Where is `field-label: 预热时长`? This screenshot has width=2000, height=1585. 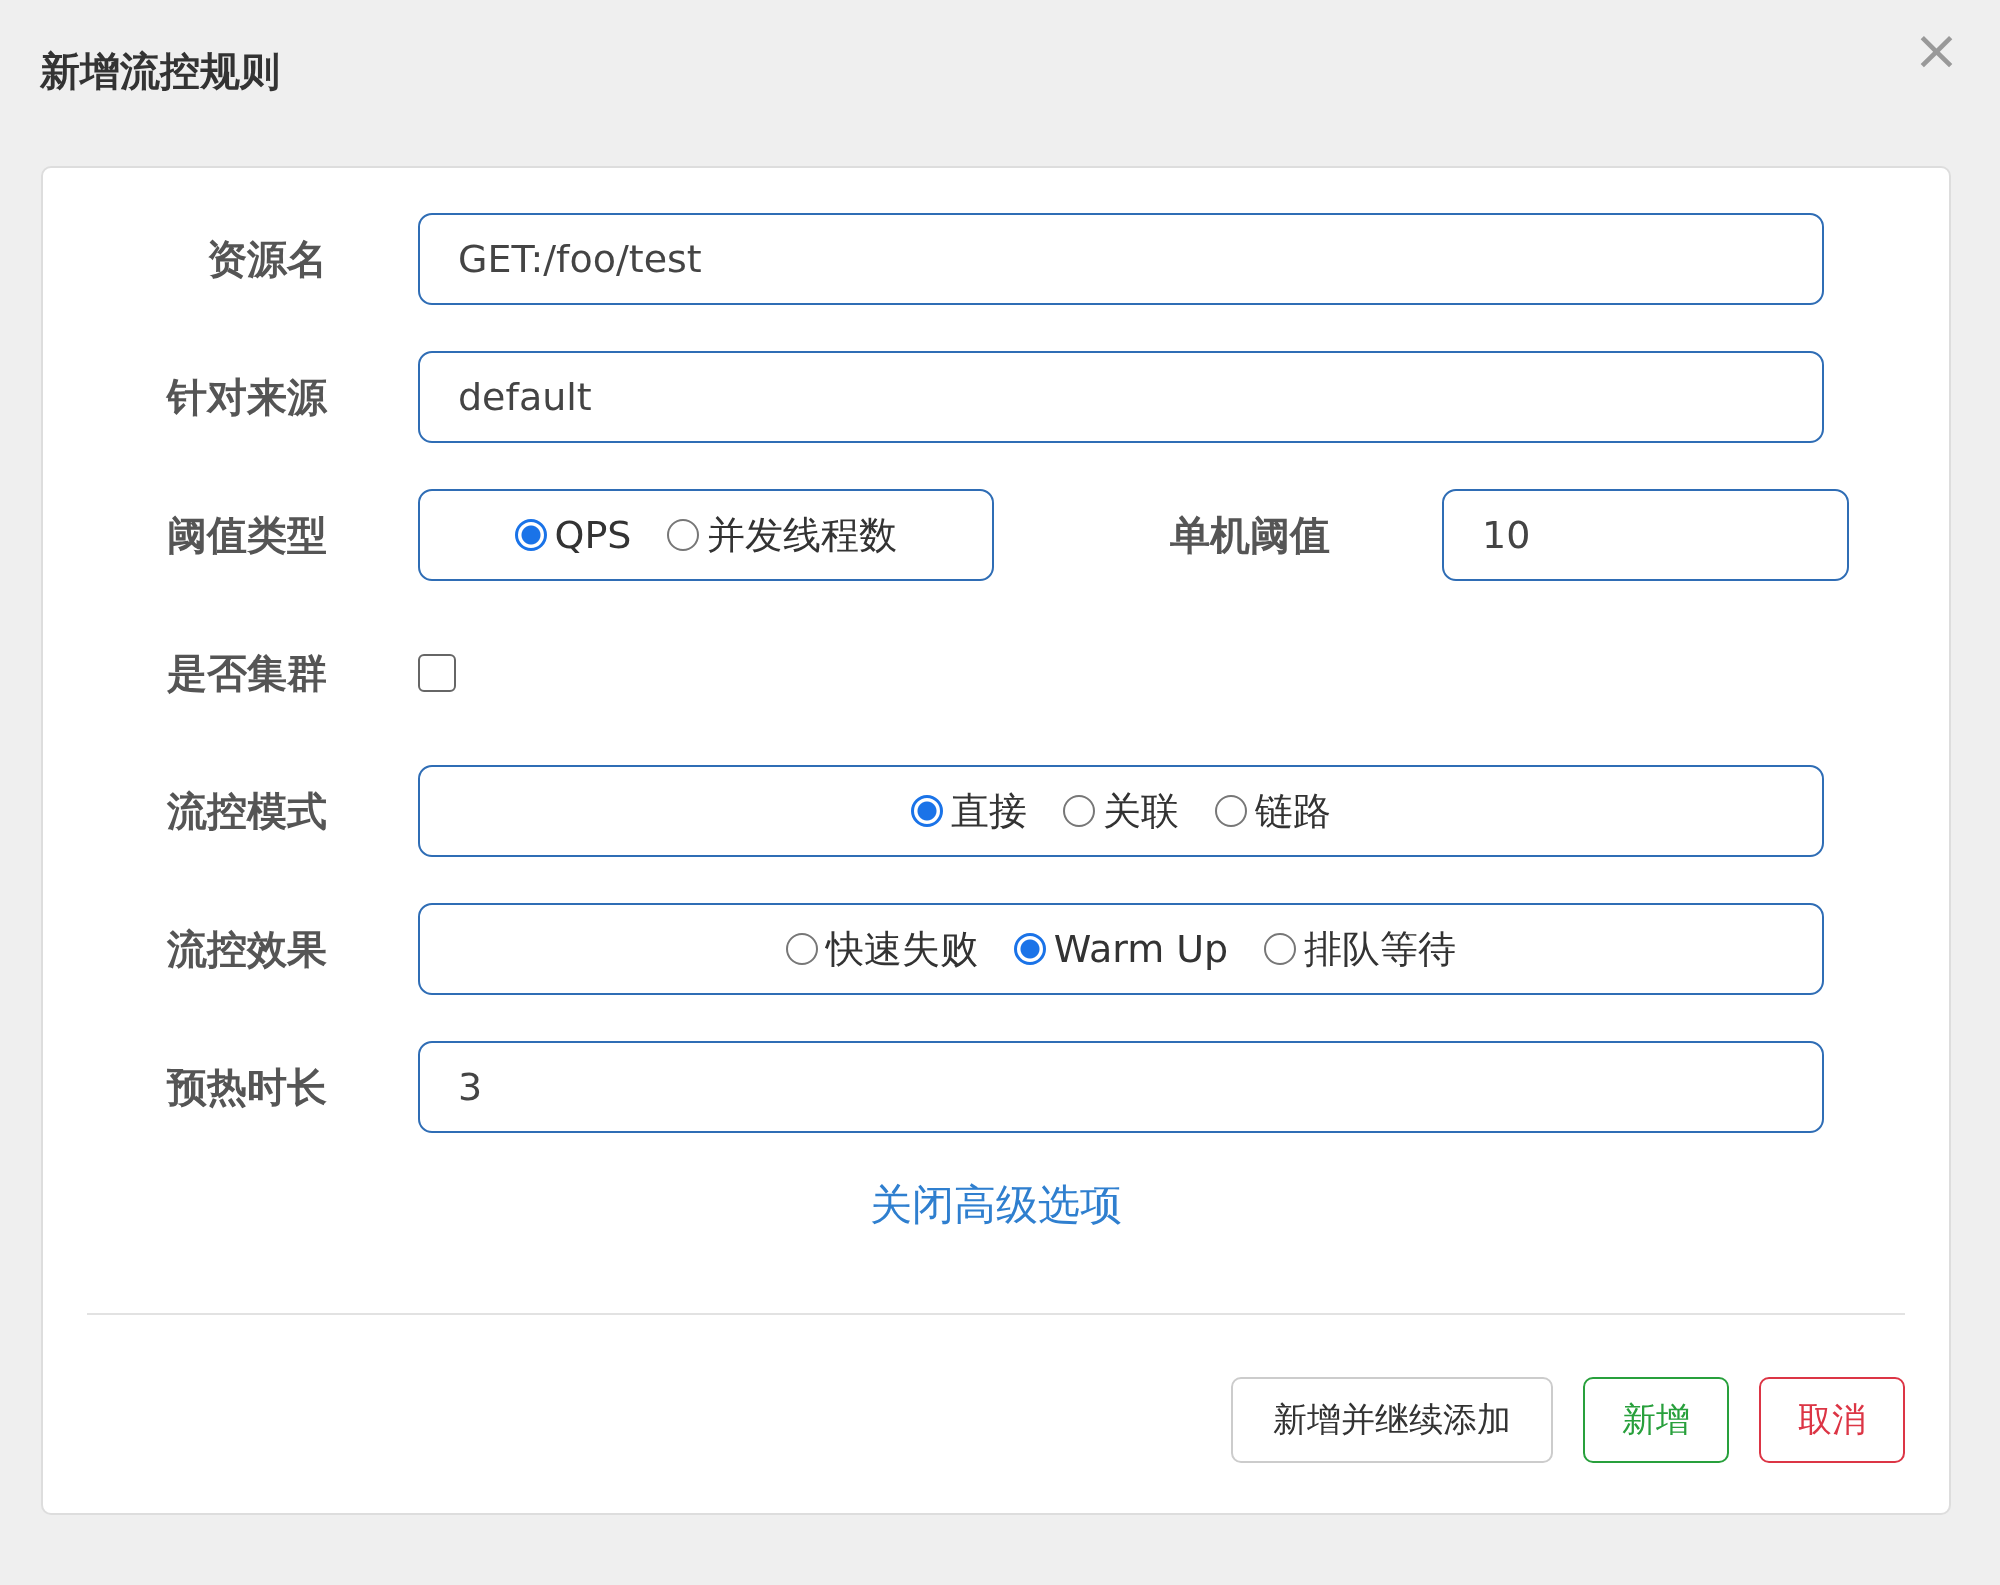 field-label: 预热时长 is located at coordinates (246, 1087).